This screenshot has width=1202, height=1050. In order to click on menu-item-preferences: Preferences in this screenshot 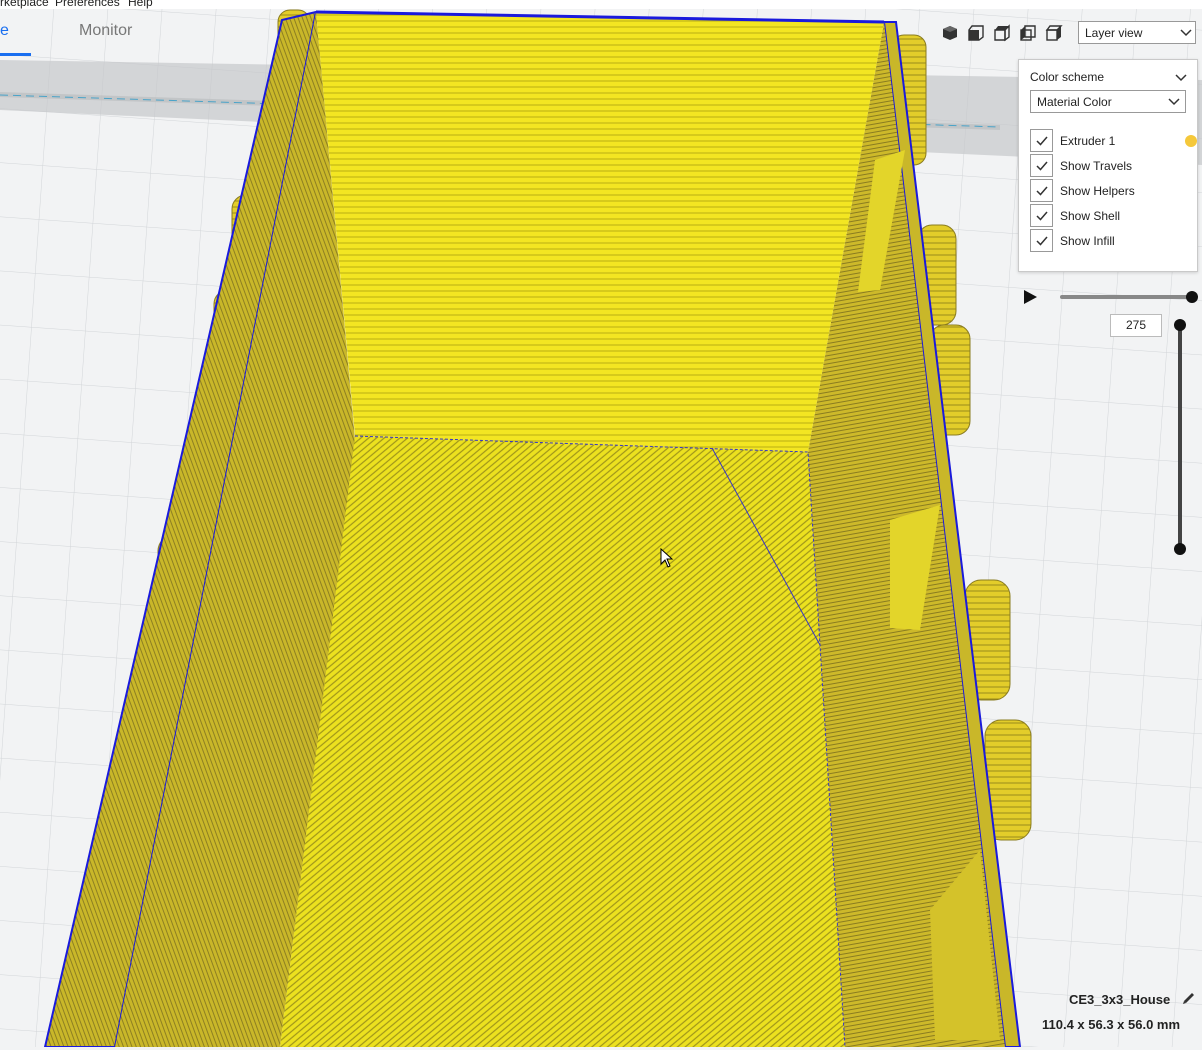, I will do `click(87, 4)`.